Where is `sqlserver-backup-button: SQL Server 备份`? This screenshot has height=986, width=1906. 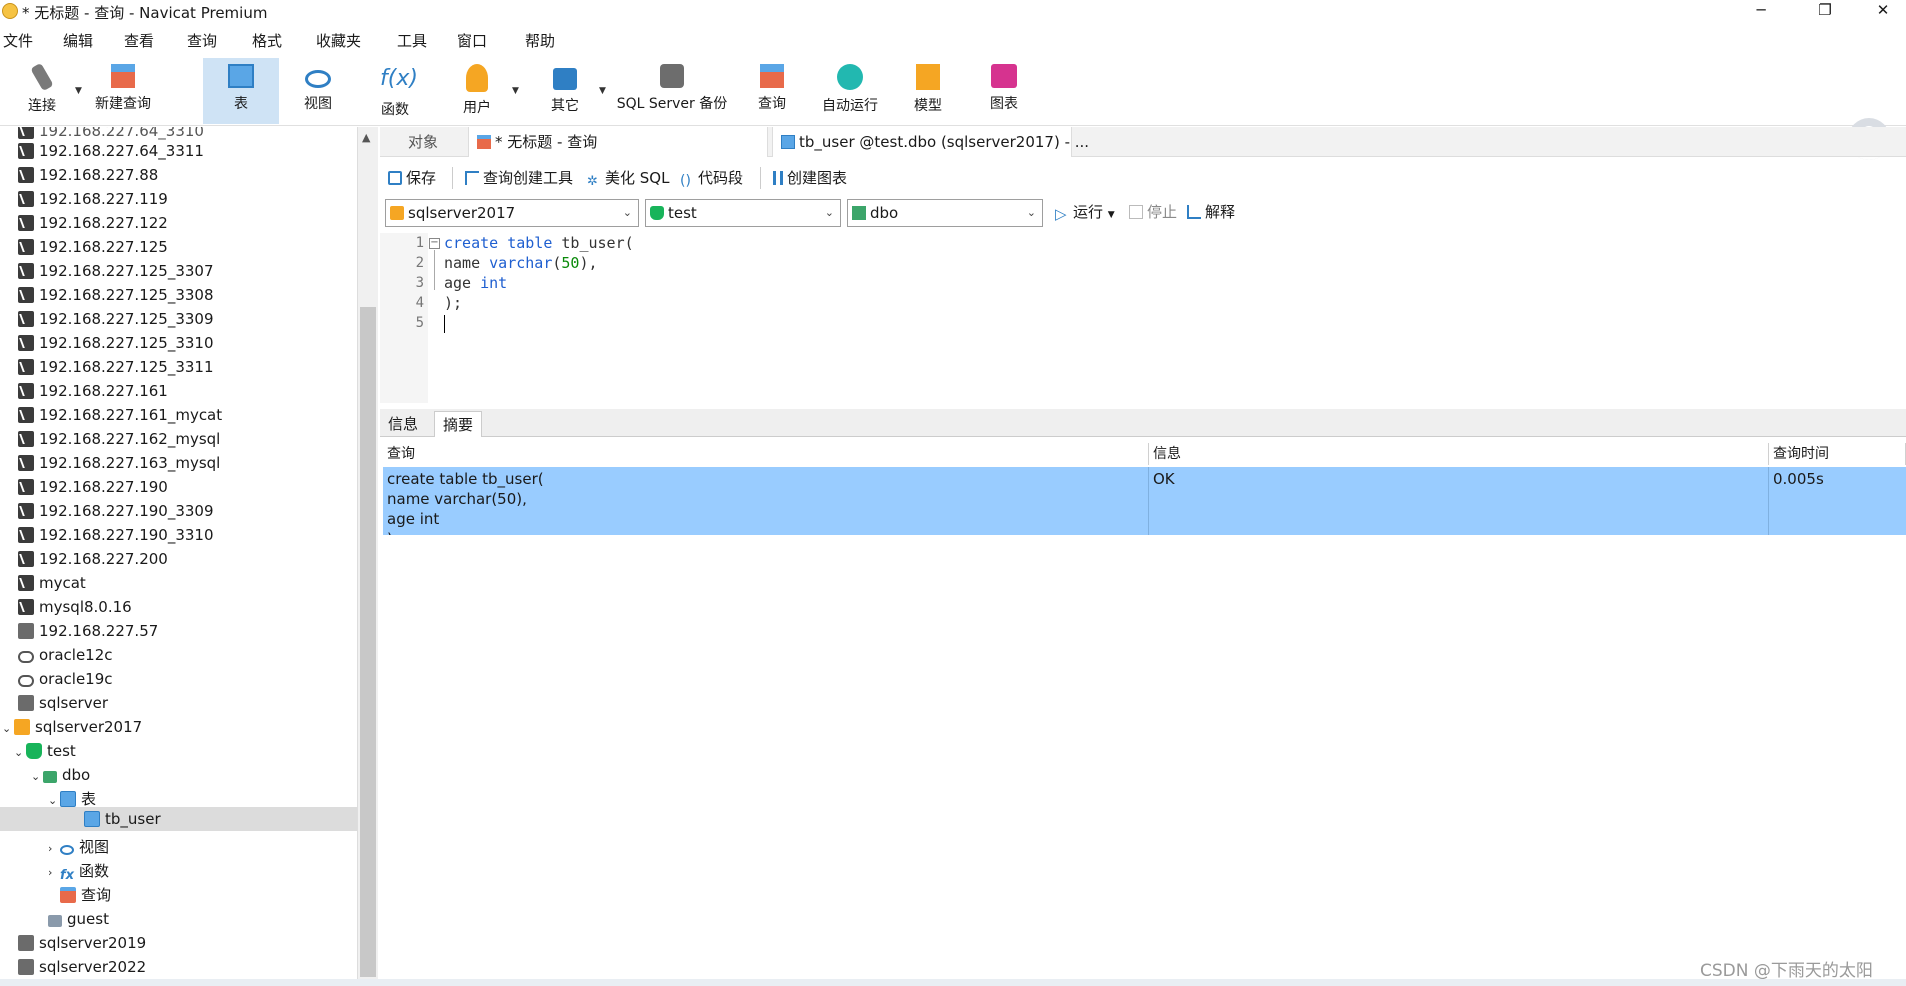 sqlserver-backup-button: SQL Server 备份 is located at coordinates (672, 91).